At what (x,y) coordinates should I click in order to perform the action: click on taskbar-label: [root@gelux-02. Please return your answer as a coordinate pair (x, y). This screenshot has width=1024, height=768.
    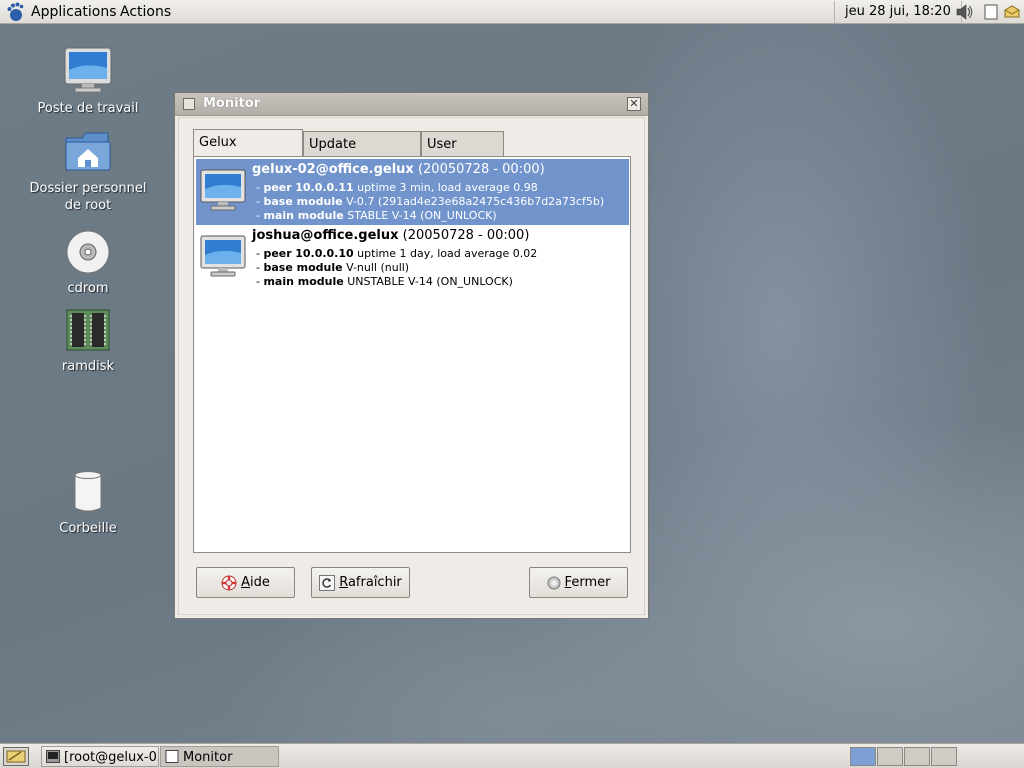
    Looking at the image, I should click on (111, 757).